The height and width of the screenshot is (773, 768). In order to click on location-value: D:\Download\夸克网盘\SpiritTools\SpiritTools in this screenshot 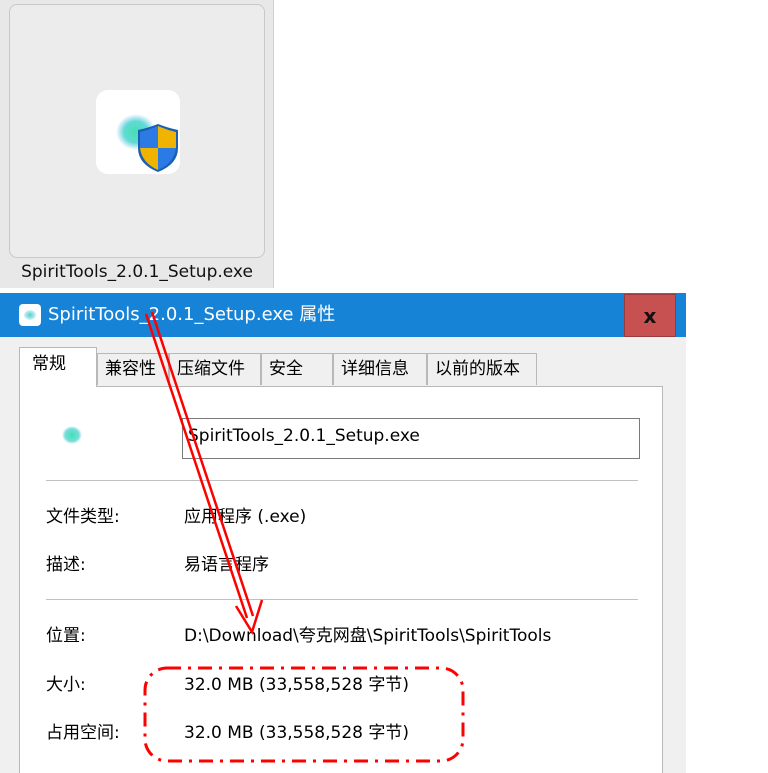, I will do `click(368, 636)`.